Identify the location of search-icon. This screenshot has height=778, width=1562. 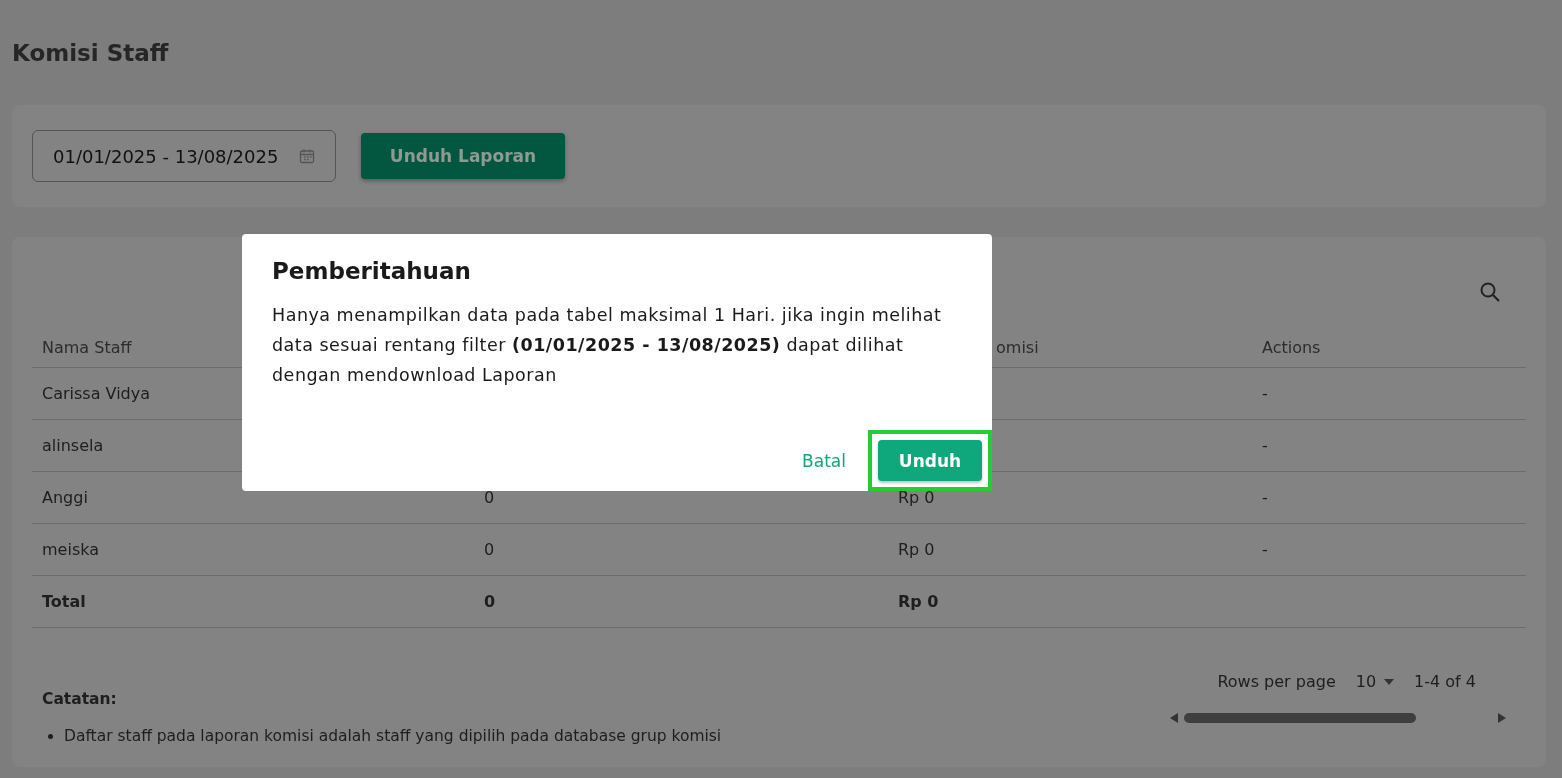
(1490, 292).